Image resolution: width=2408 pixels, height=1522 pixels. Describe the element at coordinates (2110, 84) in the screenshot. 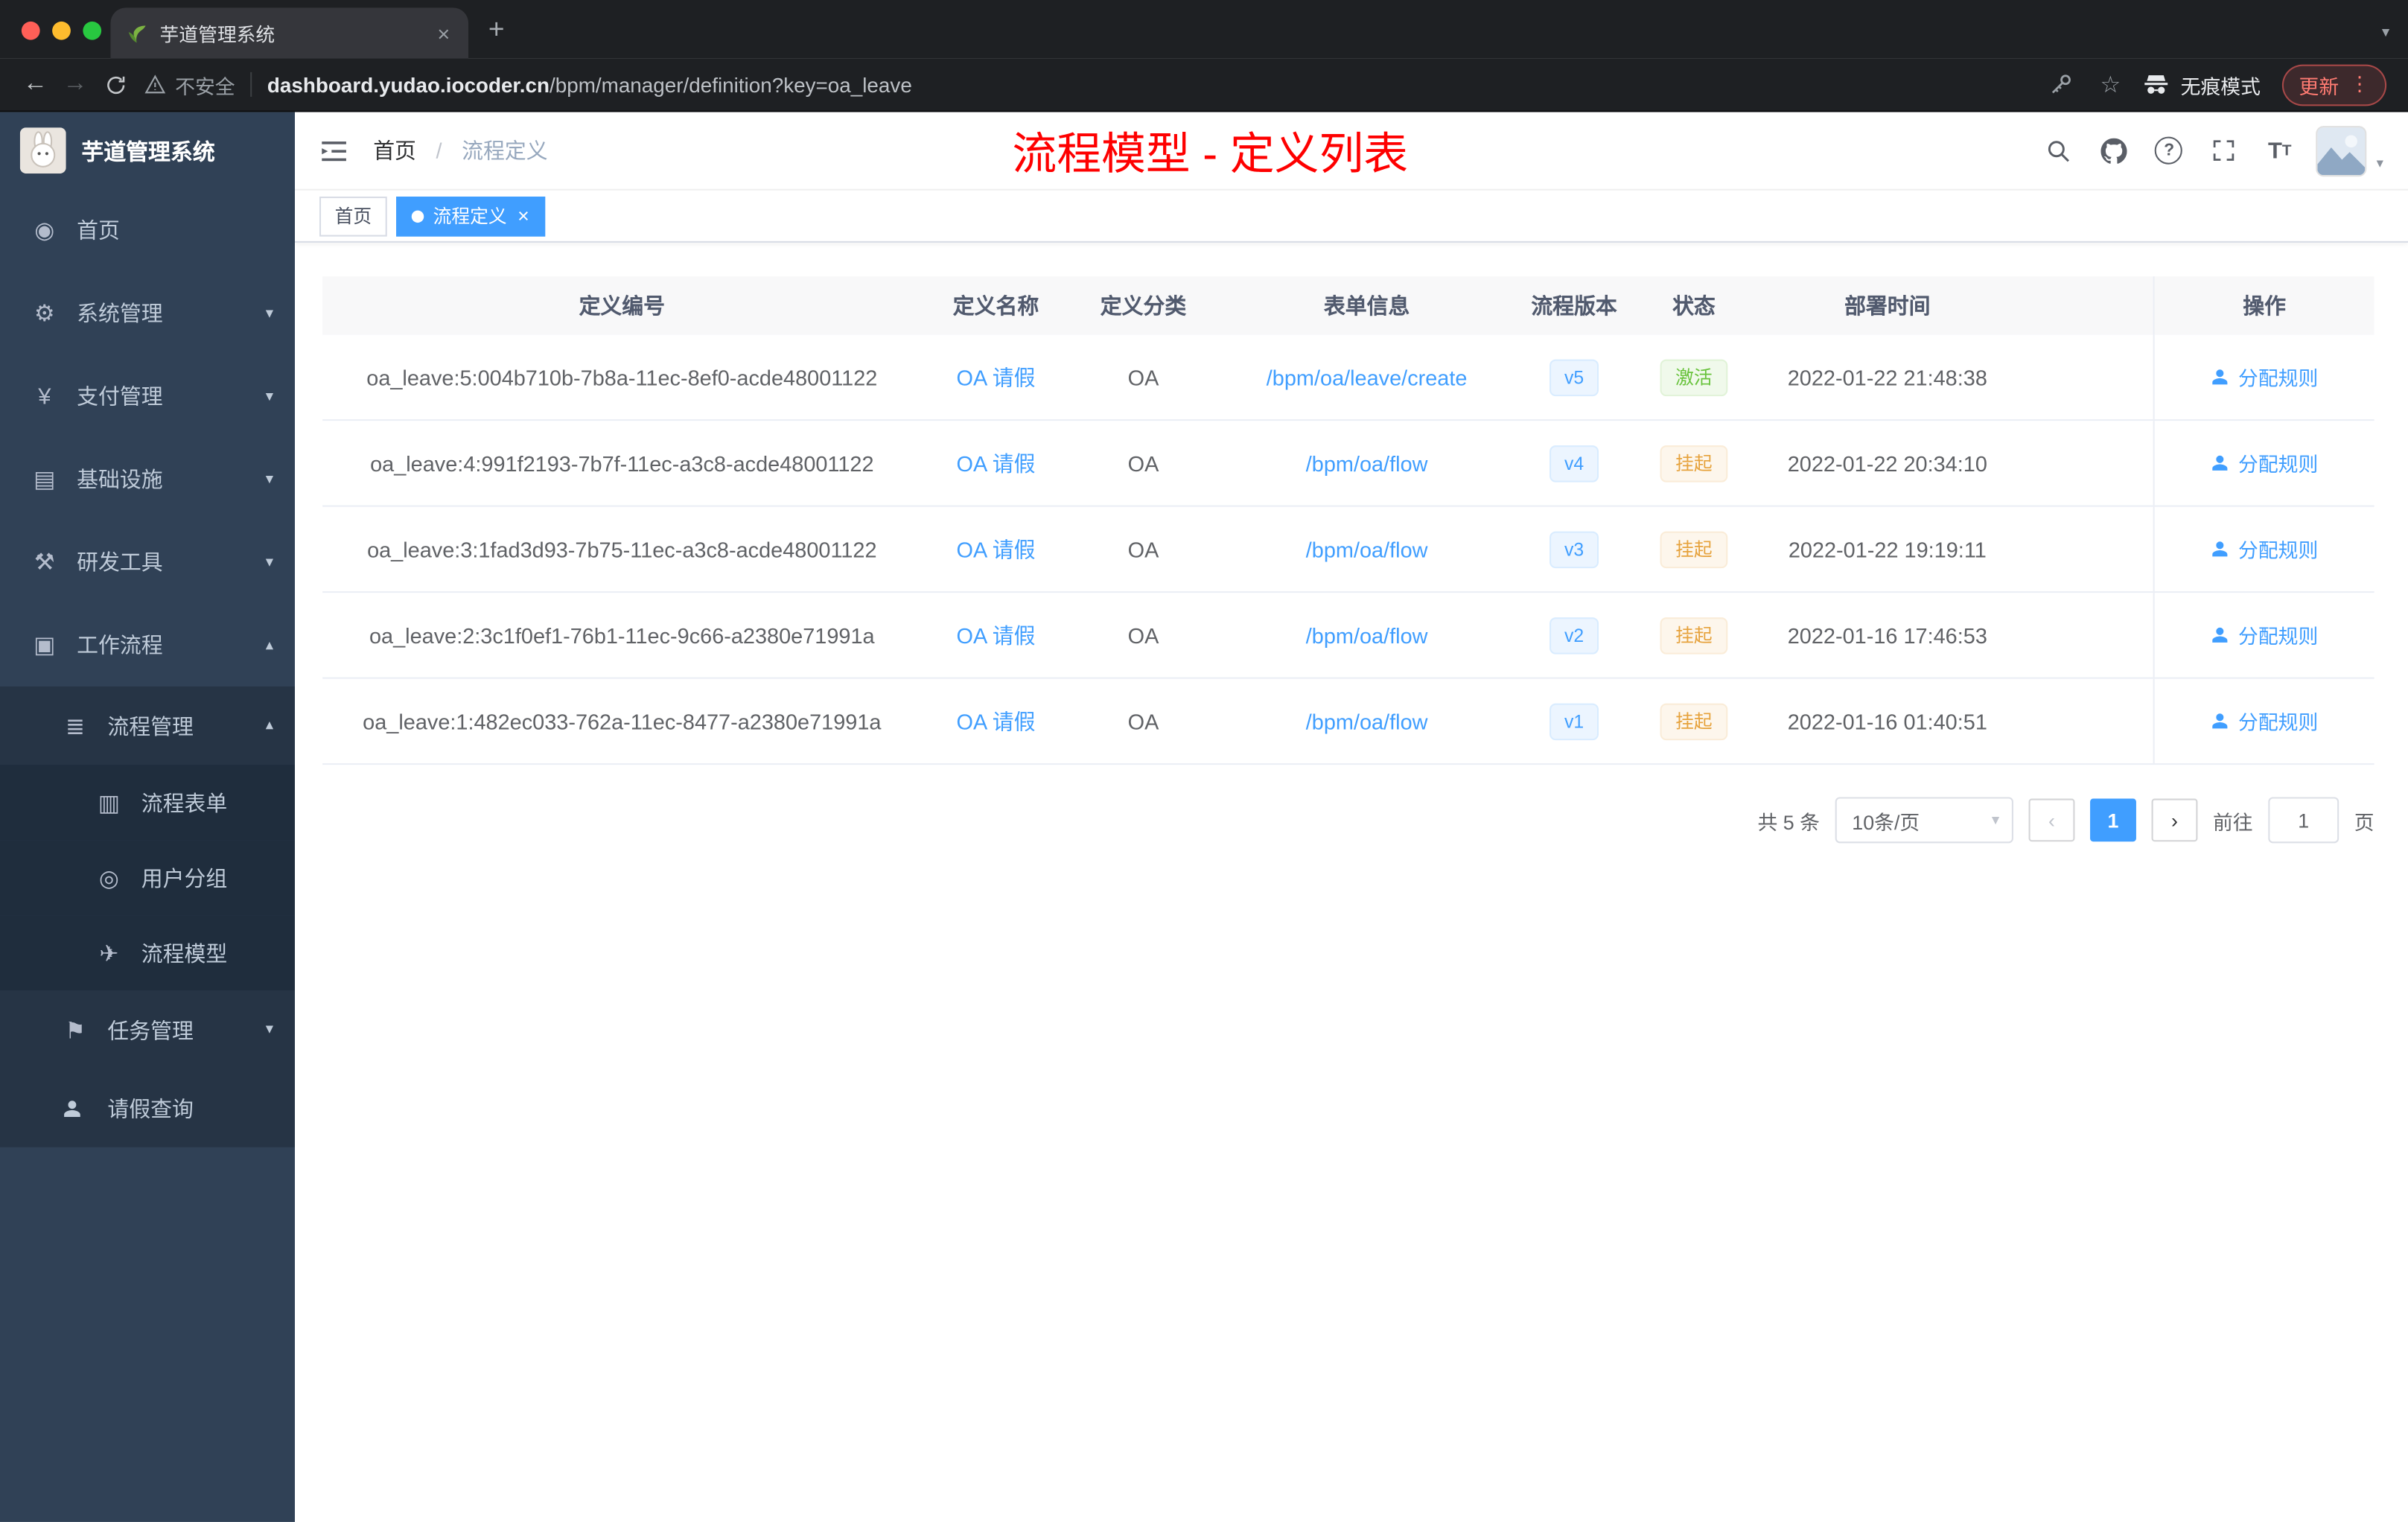

I see `bookmark-star-icon: ☆` at that location.